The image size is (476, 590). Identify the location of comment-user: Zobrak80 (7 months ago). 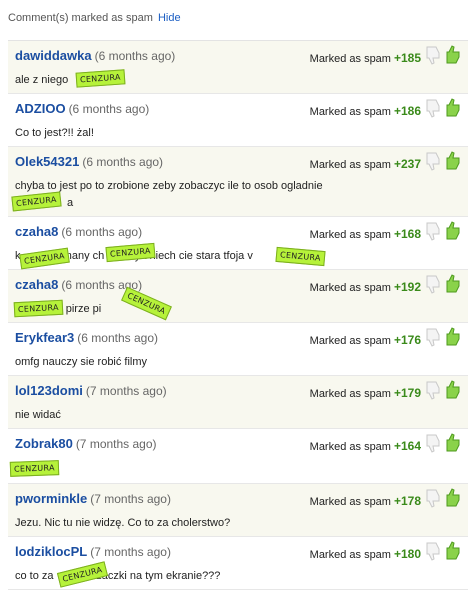
(86, 443).